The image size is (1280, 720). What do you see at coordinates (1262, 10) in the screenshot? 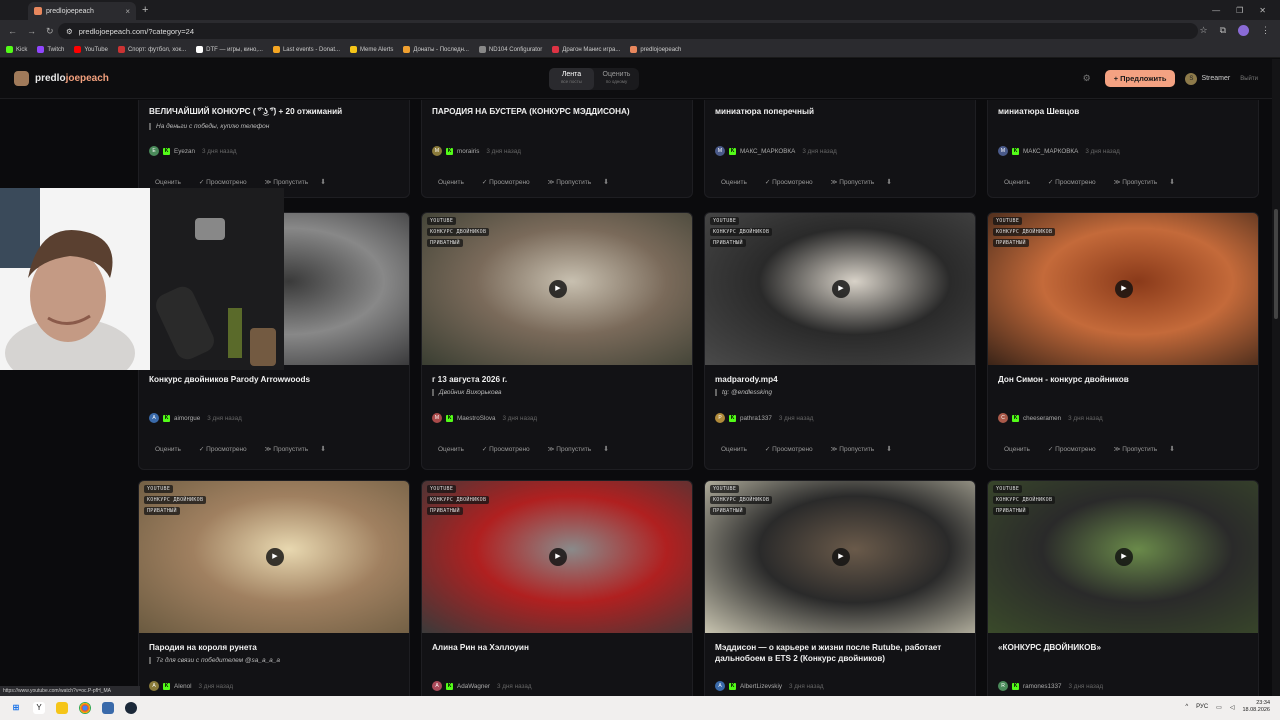
I see `close-window-icon: ✕` at bounding box center [1262, 10].